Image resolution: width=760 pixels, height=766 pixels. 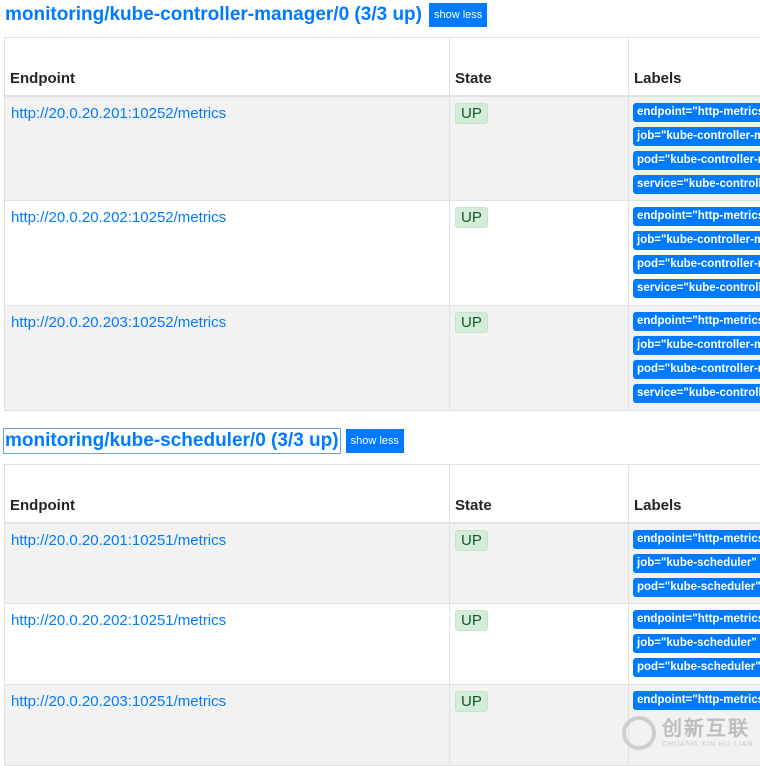 I want to click on endpoint-link: http://20.0.20.203:10252/metrics, so click(x=118, y=322).